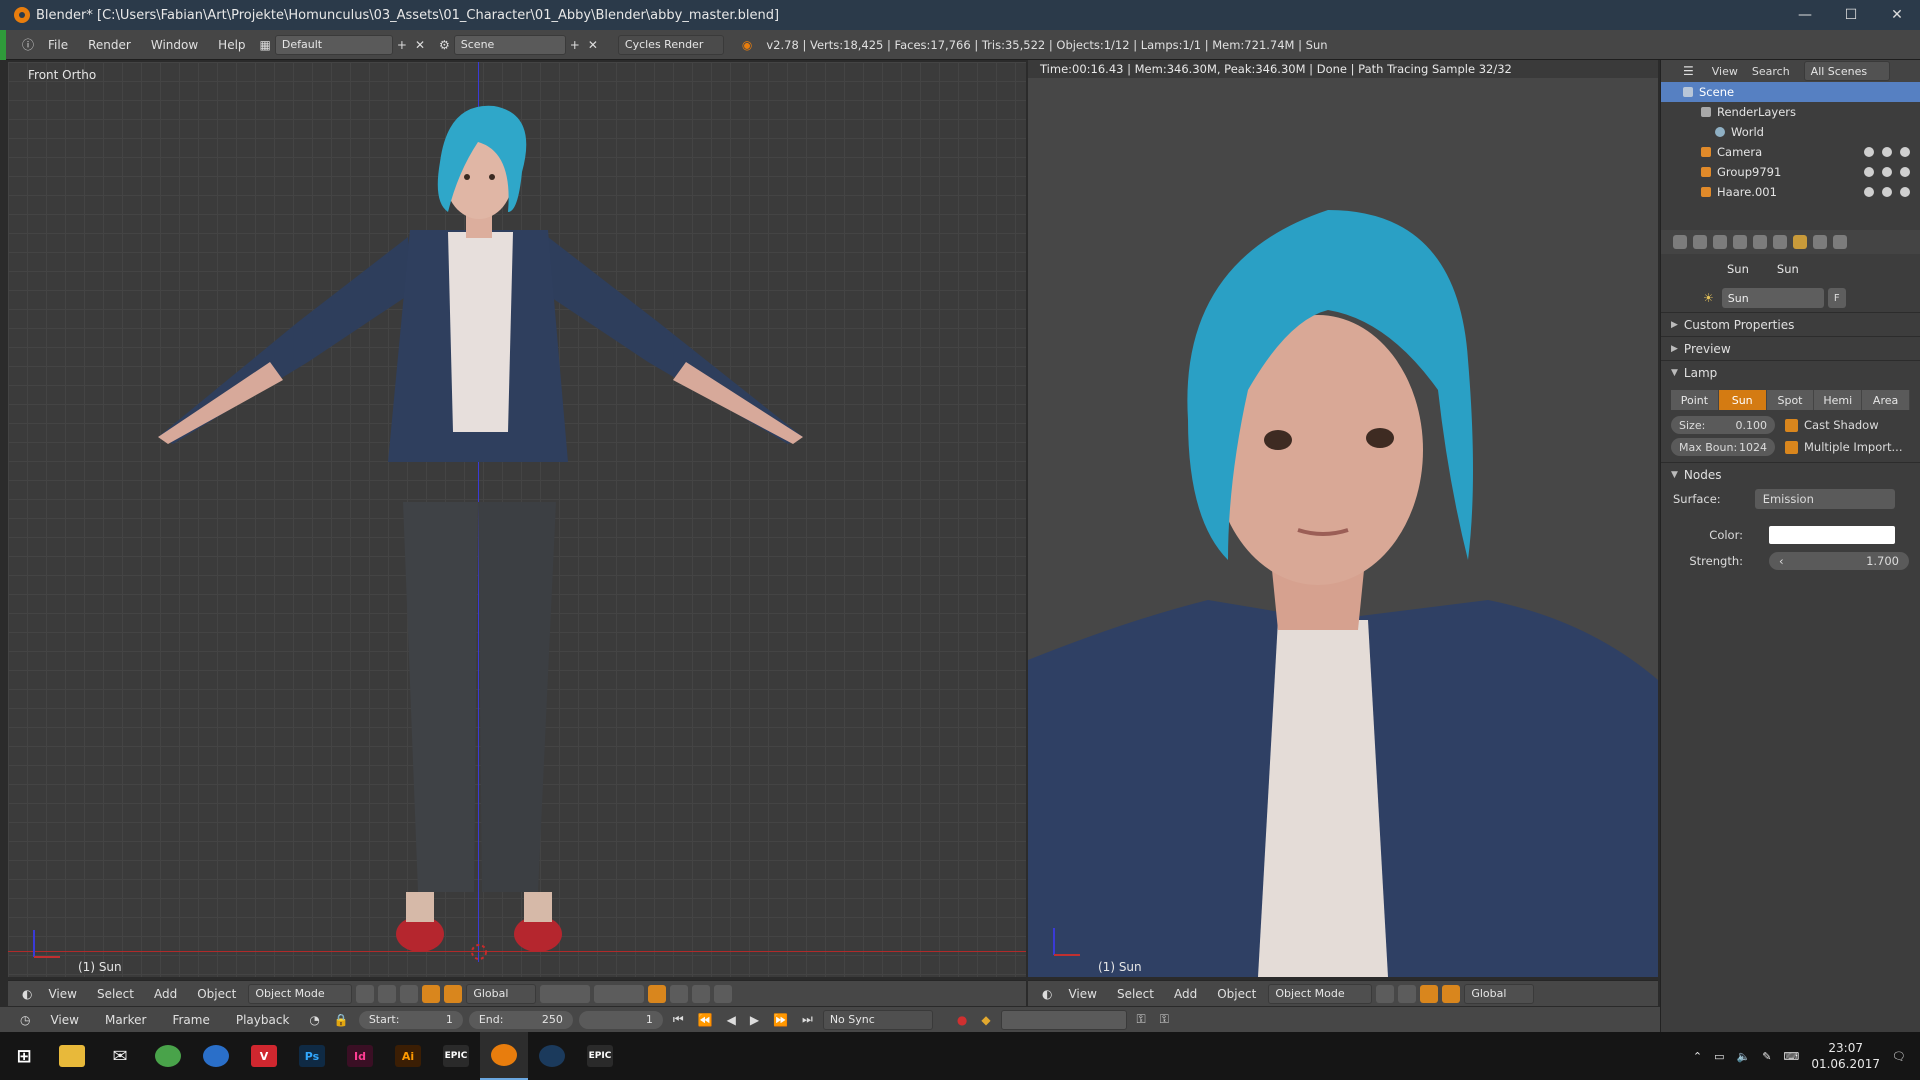 This screenshot has height=1080, width=1920. Describe the element at coordinates (165, 994) in the screenshot. I see `menu-add-left: Add` at that location.